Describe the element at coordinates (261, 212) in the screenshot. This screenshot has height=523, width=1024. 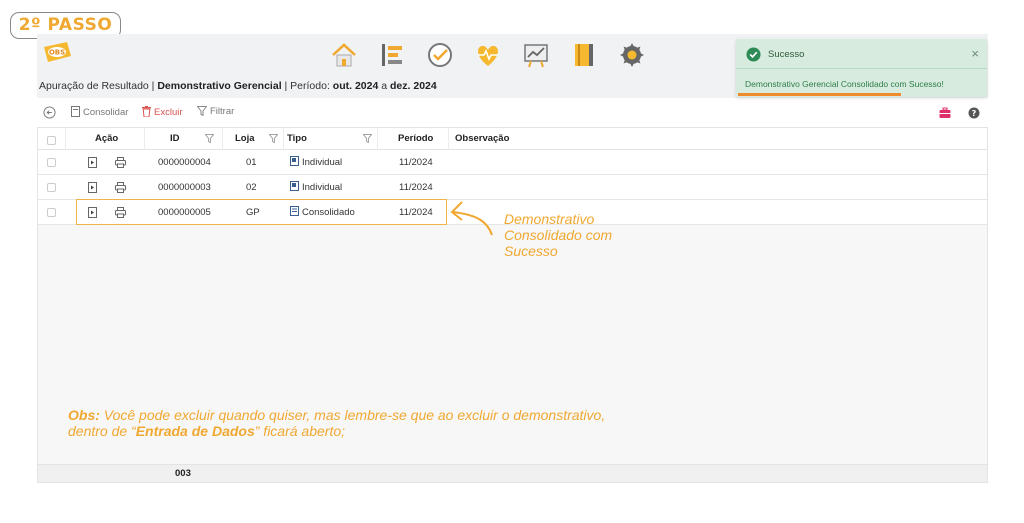
I see `highlight-box` at that location.